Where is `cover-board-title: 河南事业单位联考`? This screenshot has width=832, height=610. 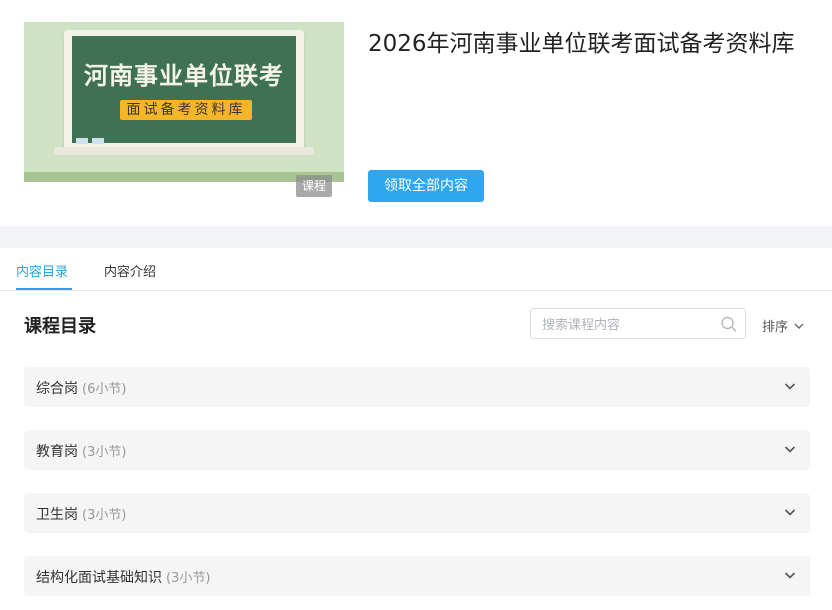 cover-board-title: 河南事业单位联考 is located at coordinates (184, 76).